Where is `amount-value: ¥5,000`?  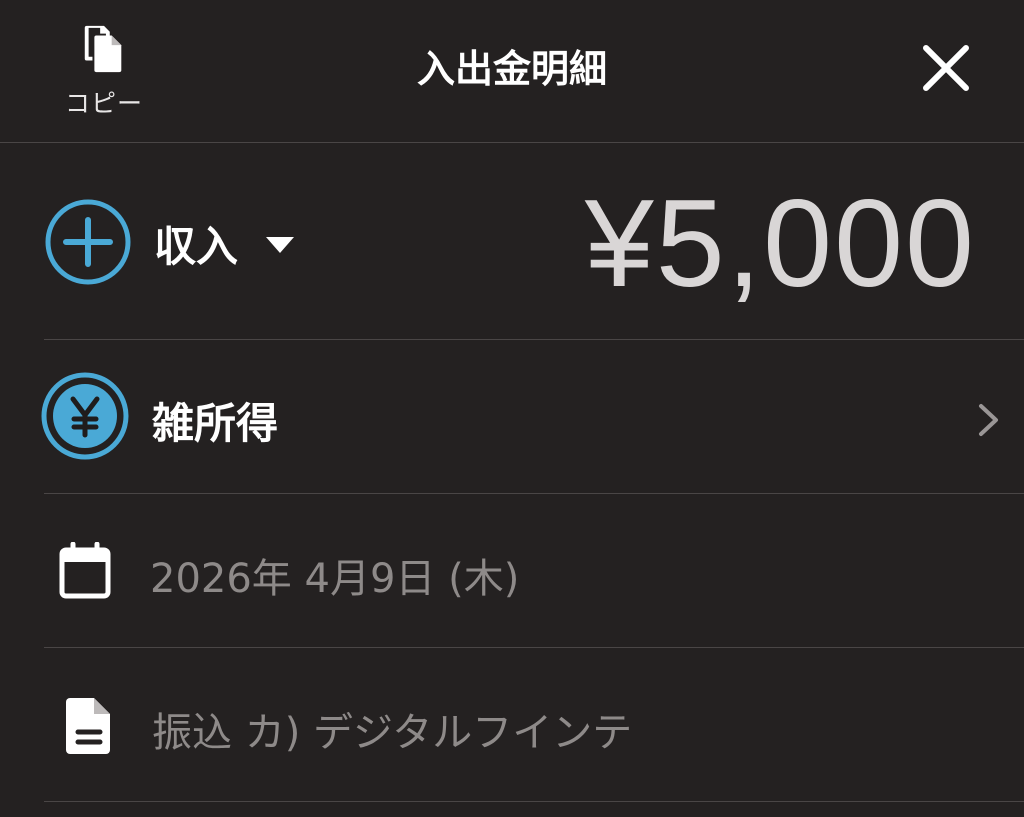
amount-value: ¥5,000 is located at coordinates (780, 244).